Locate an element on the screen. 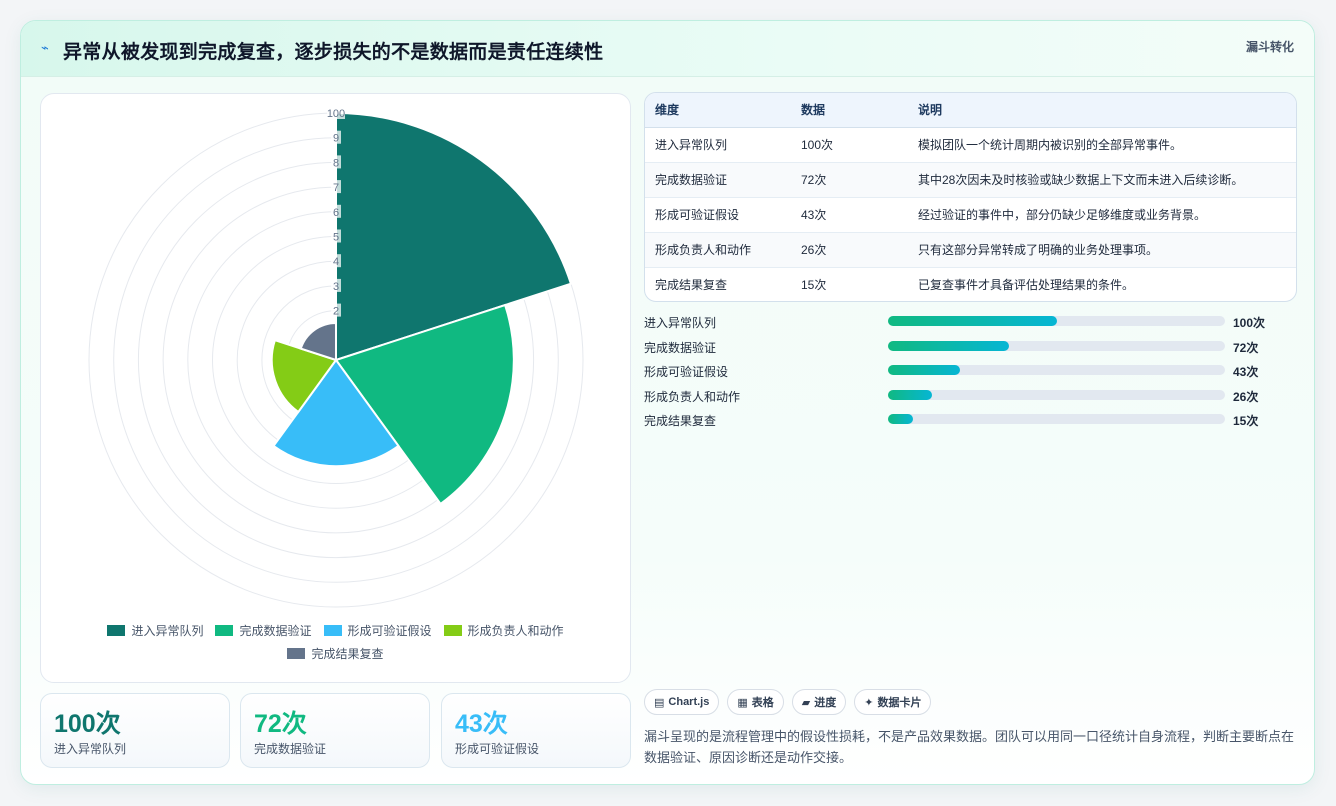 The height and width of the screenshot is (806, 1336). kpi-label: 形成可验证假设 is located at coordinates (497, 749).